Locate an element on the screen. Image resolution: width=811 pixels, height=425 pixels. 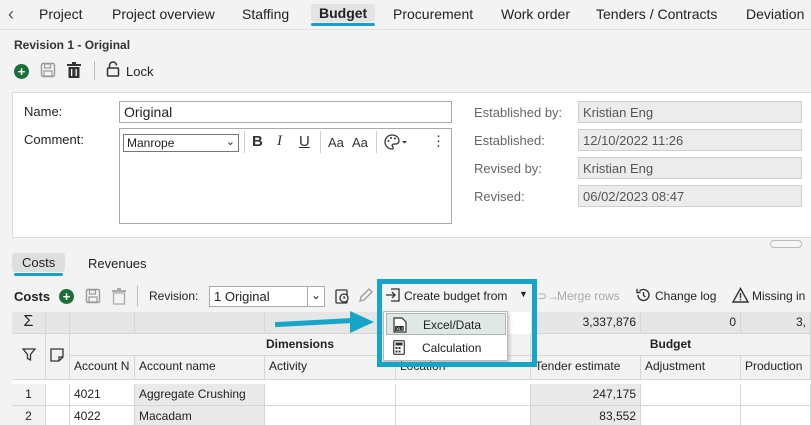
copy-revision-icon is located at coordinates (342, 297).